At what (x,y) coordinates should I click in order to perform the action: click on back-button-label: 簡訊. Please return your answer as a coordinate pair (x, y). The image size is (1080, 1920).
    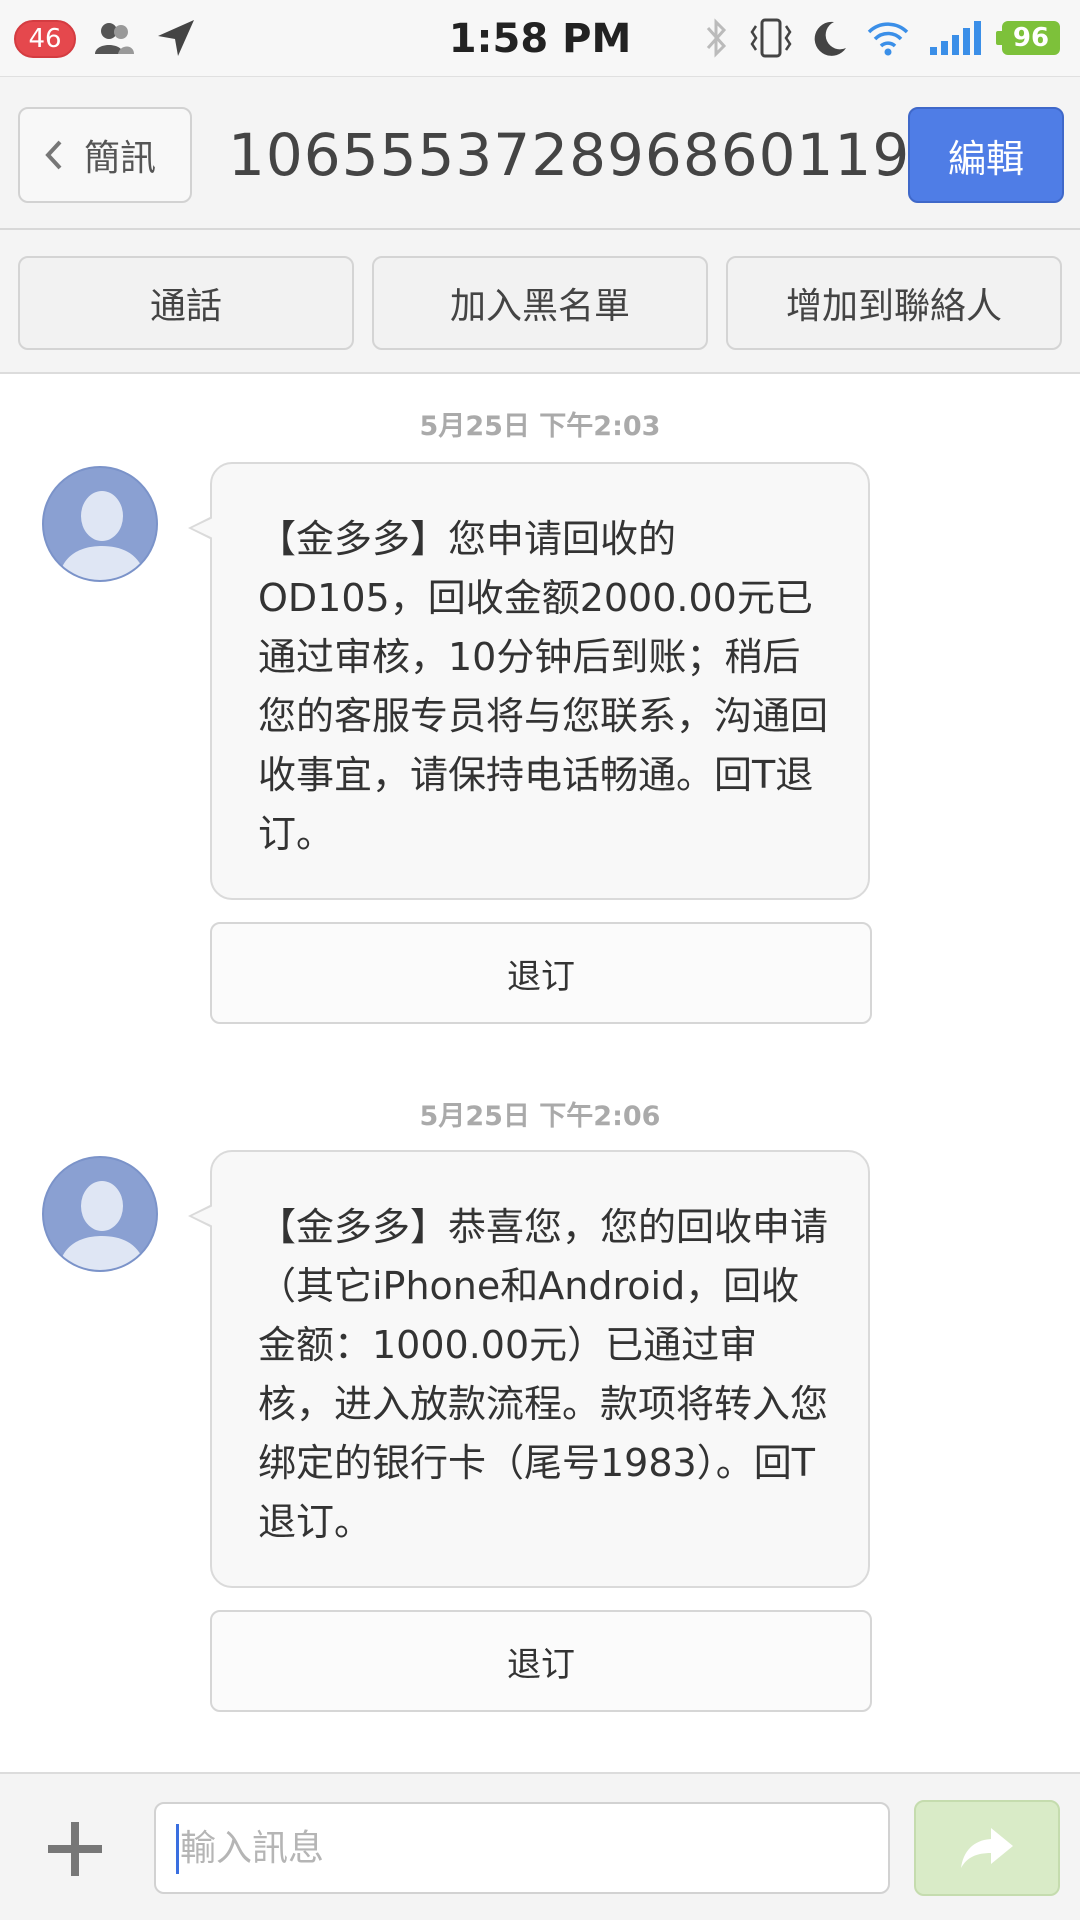
    Looking at the image, I should click on (120, 158).